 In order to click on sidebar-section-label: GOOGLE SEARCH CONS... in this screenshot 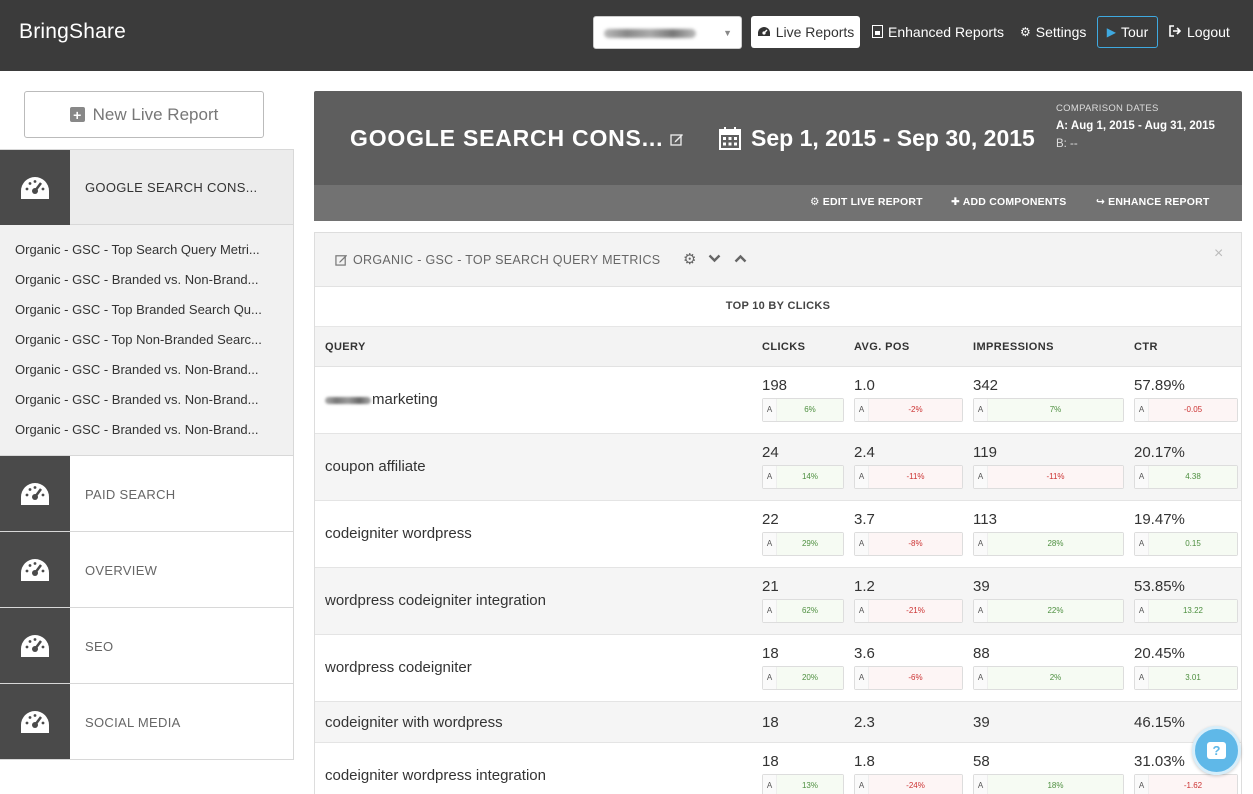, I will do `click(171, 187)`.